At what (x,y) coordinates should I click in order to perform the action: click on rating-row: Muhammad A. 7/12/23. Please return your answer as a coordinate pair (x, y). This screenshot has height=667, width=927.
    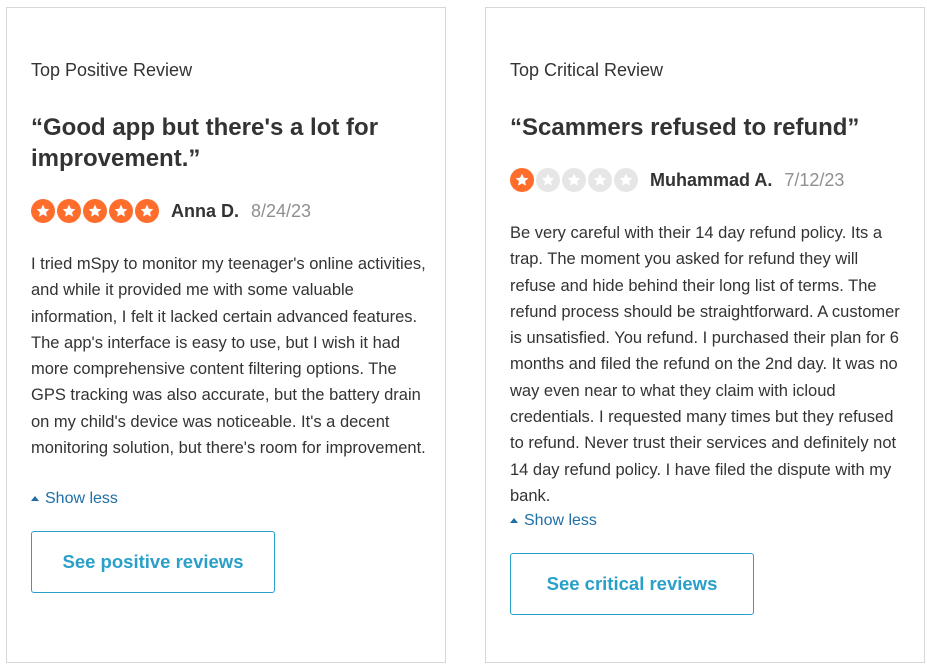
    Looking at the image, I should click on (677, 180).